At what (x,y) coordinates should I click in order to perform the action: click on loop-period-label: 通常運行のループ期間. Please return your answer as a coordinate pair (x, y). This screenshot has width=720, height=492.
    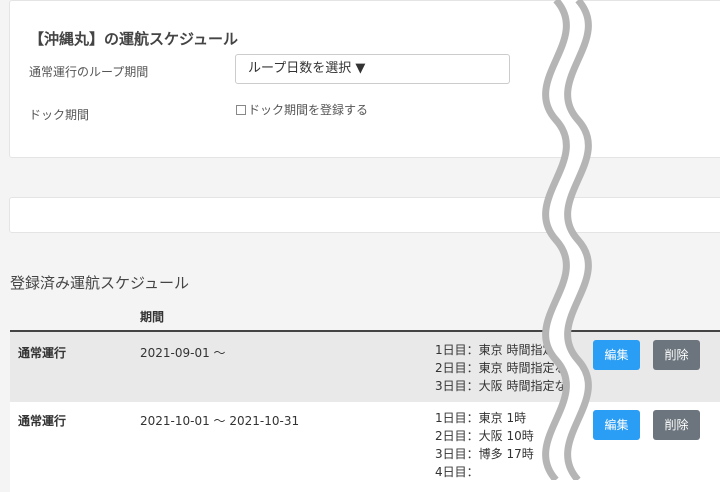
    Looking at the image, I should click on (89, 72).